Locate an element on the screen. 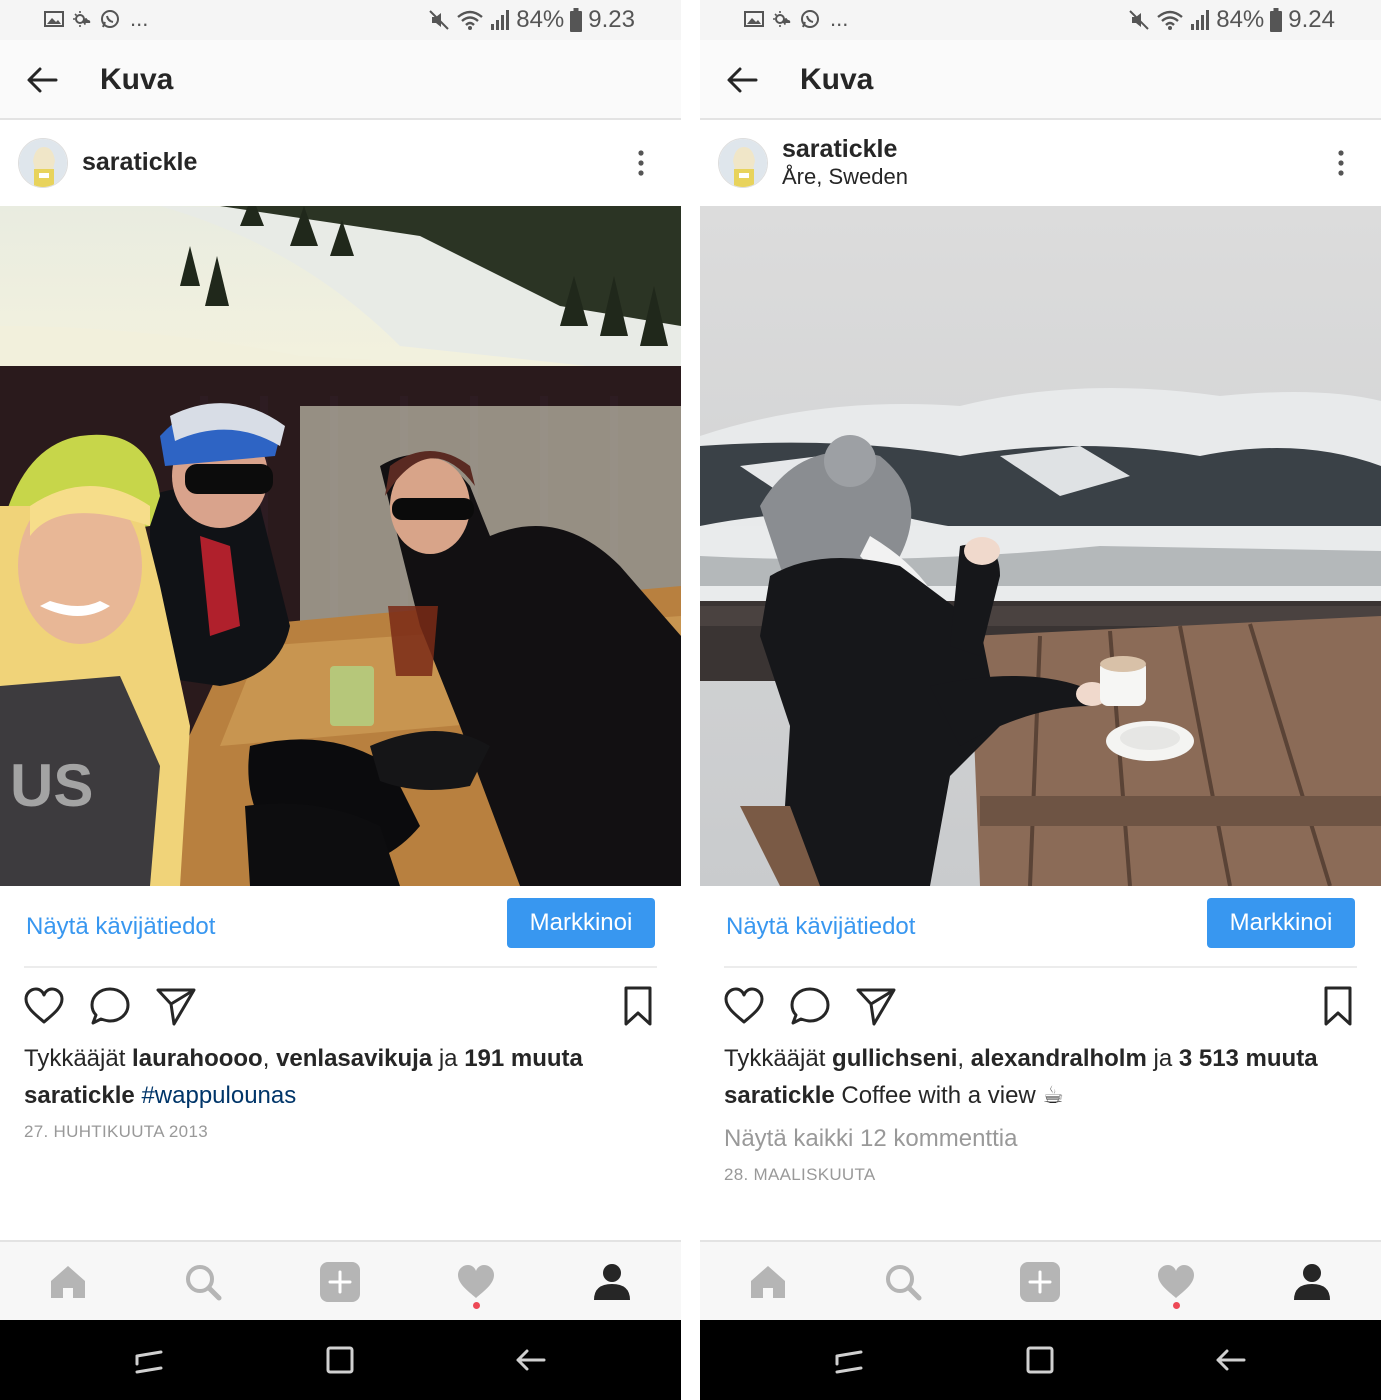 The height and width of the screenshot is (1400, 1381). post-header: saratickle Åre, Sweden is located at coordinates (1040, 164).